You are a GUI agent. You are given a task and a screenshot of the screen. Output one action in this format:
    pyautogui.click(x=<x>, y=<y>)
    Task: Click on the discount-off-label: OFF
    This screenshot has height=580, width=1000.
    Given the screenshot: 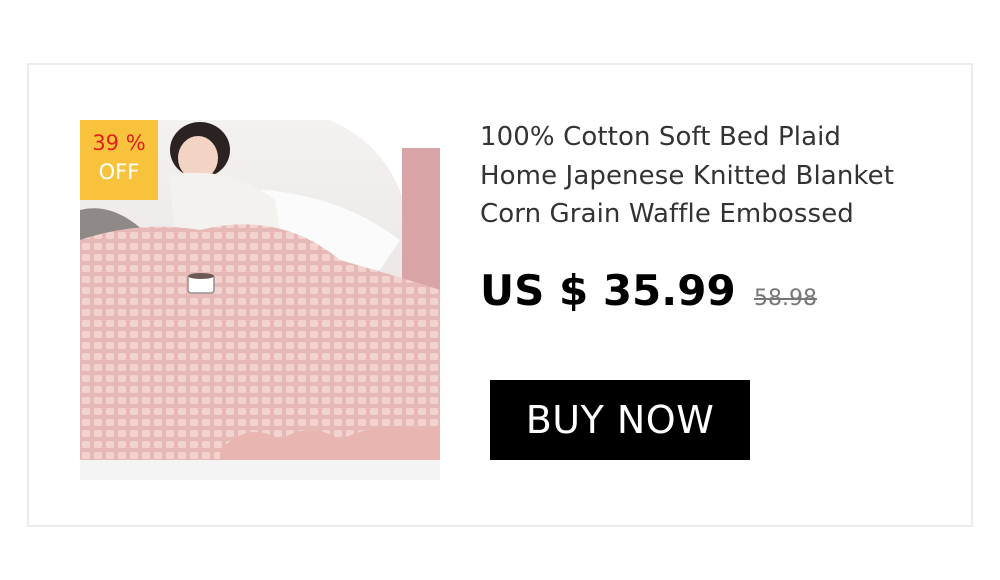 What is the action you would take?
    pyautogui.click(x=119, y=172)
    